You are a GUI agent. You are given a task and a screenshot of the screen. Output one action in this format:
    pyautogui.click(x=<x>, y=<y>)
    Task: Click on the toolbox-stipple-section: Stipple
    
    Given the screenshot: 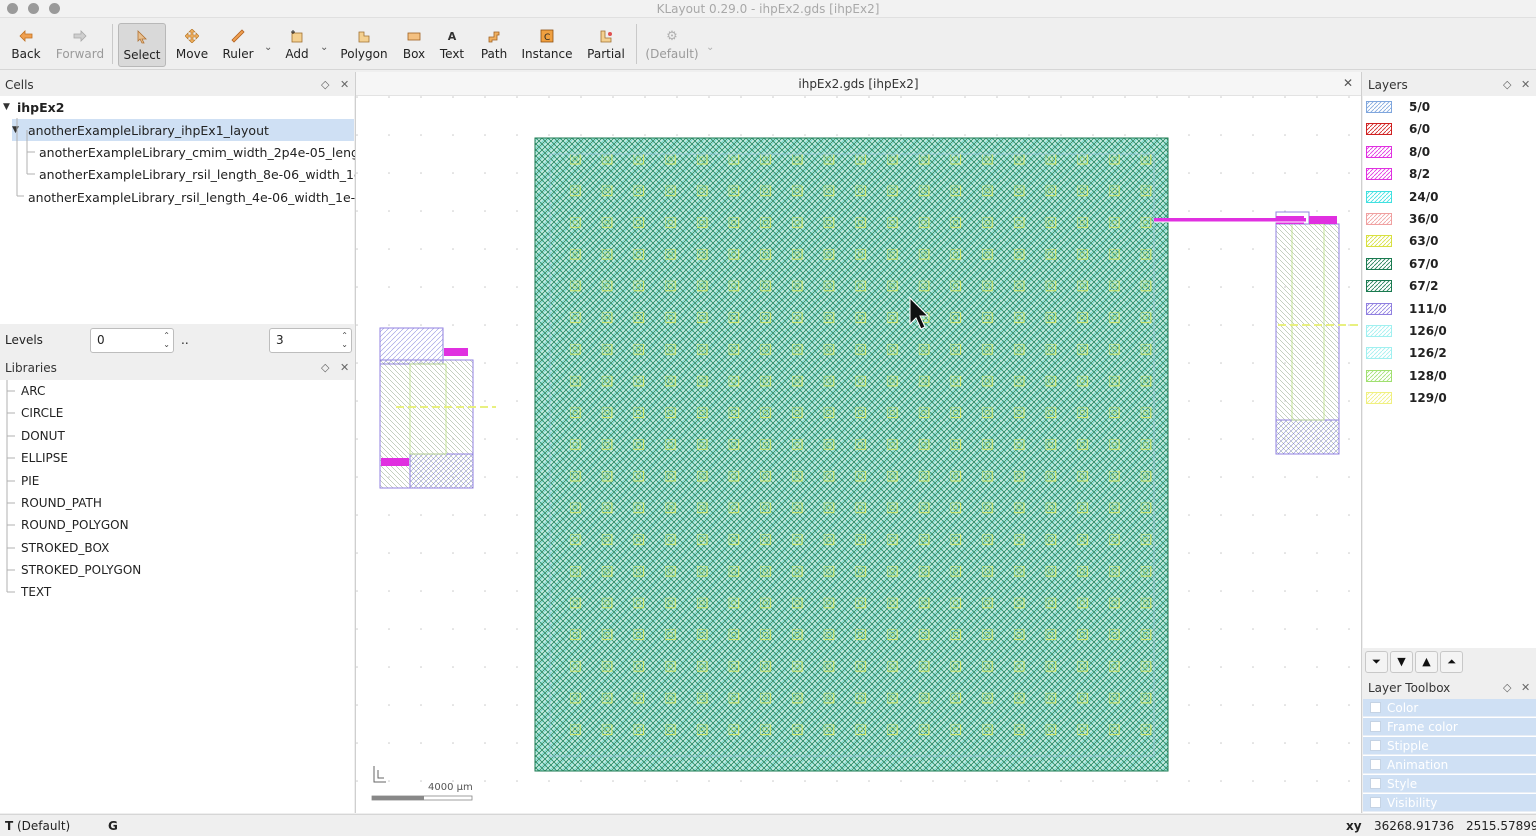 What is the action you would take?
    pyautogui.click(x=1449, y=746)
    